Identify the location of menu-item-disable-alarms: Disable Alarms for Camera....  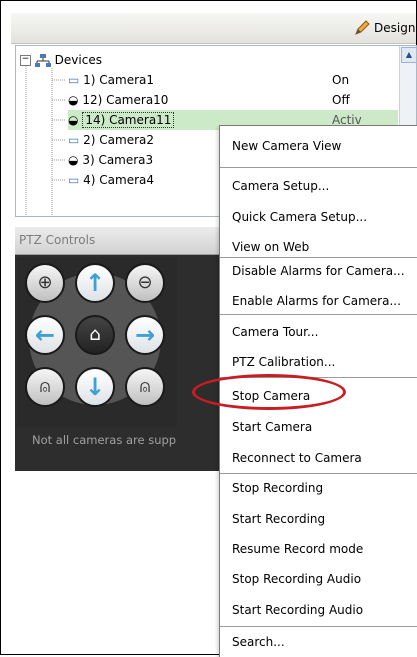
(318, 271).